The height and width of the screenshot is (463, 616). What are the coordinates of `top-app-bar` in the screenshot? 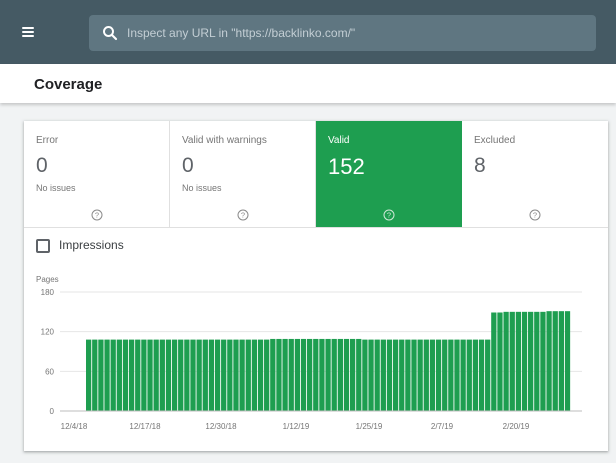 It's located at (308, 32).